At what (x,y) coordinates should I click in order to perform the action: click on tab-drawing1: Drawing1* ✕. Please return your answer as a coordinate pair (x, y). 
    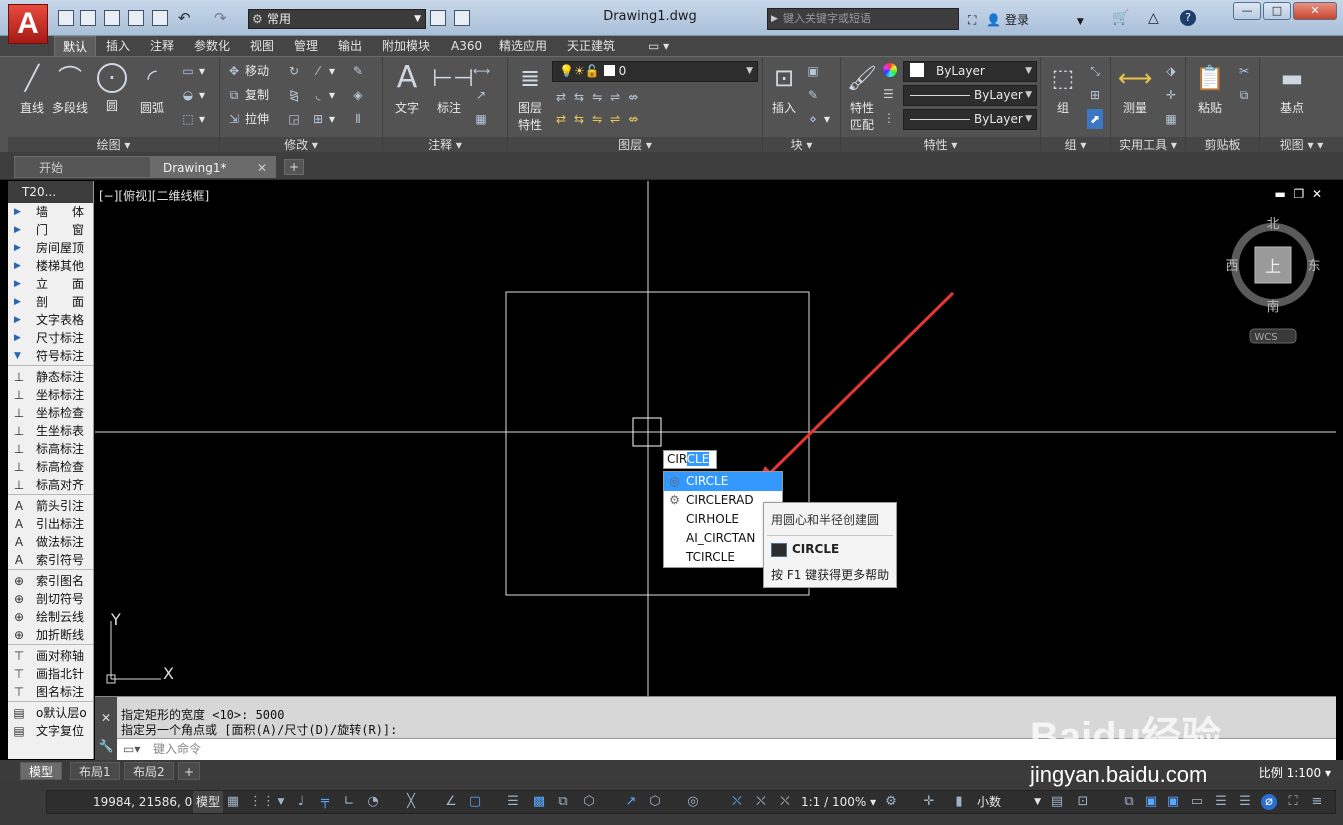
    Looking at the image, I should click on (213, 167).